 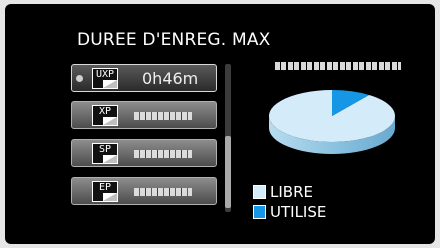 What do you see at coordinates (332, 122) in the screenshot?
I see `storage-usage-pie-chart` at bounding box center [332, 122].